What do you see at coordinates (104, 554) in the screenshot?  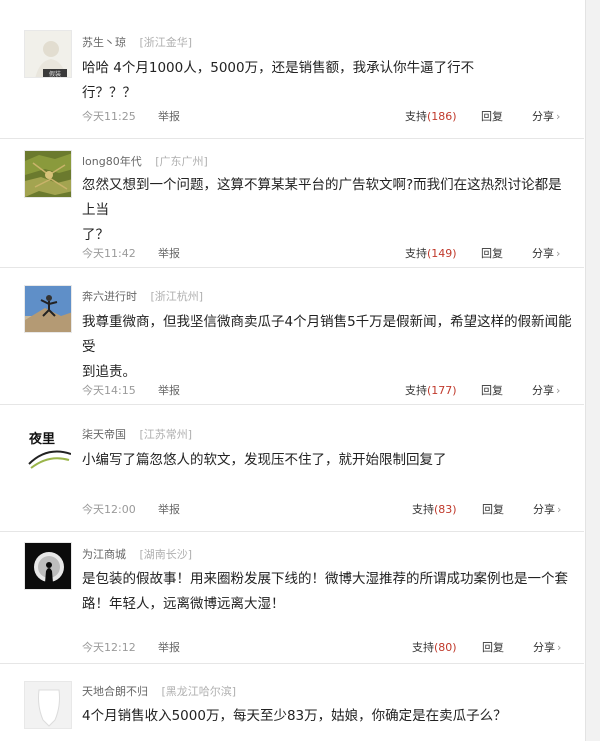 I see `username-link: 为江商城` at bounding box center [104, 554].